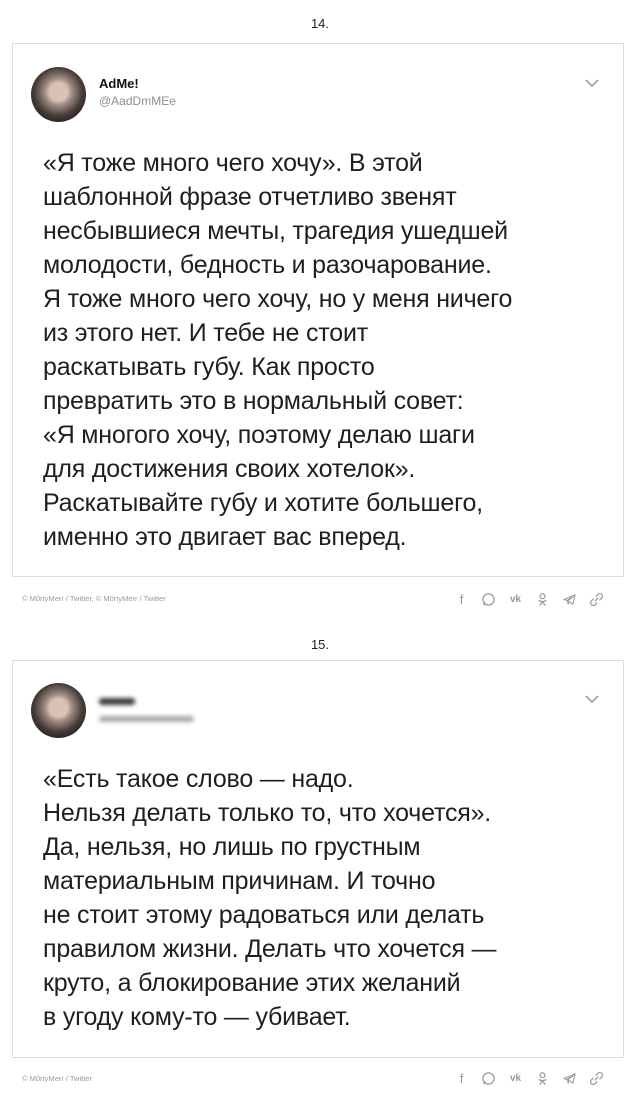 The image size is (640, 1106). I want to click on post-number: 14., so click(320, 23).